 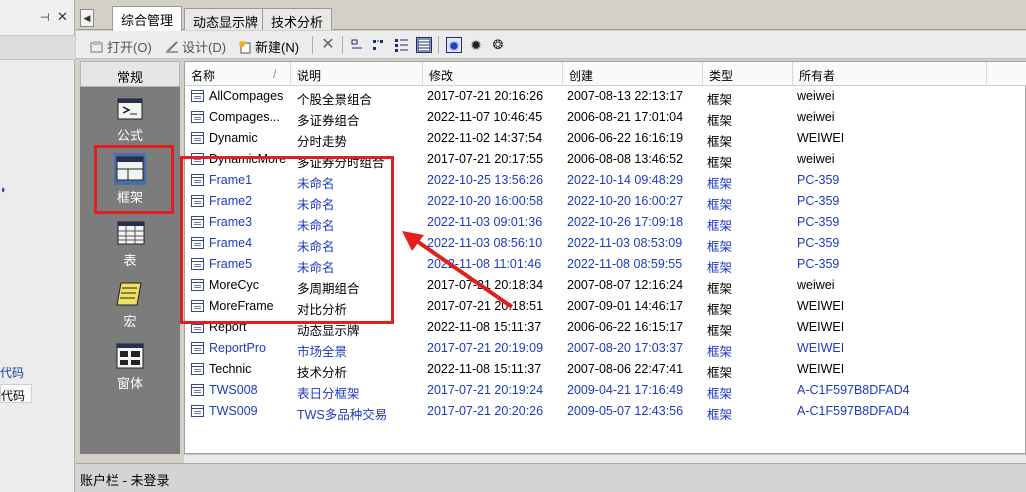 What do you see at coordinates (37, 18) in the screenshot?
I see `left-dock-header: ⊣ ✕` at bounding box center [37, 18].